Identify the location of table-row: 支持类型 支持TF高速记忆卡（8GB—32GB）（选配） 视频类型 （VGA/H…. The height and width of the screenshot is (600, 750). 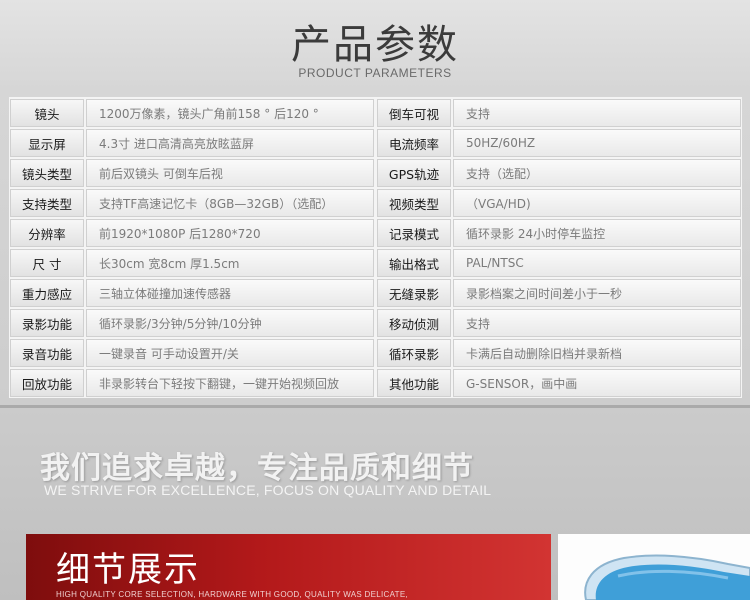
(375, 203).